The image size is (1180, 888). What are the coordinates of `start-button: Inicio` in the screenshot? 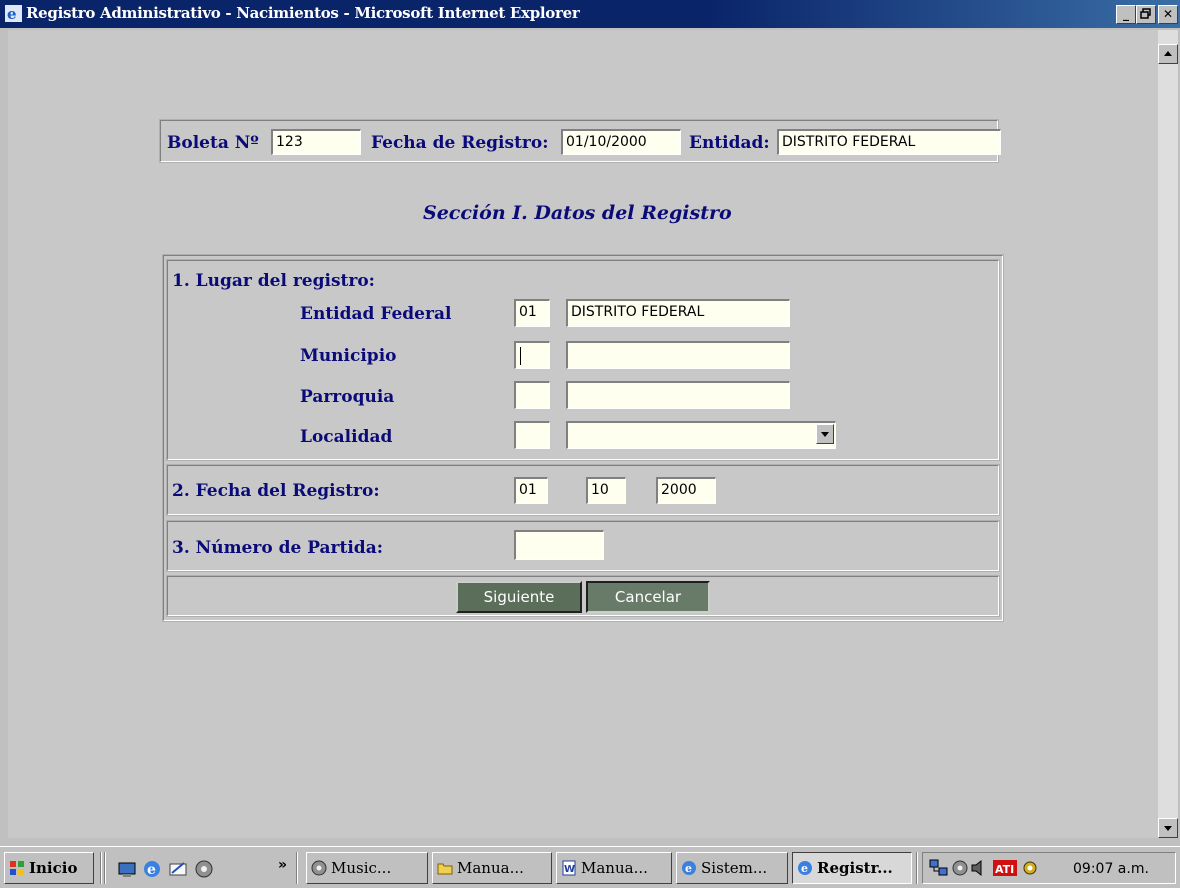 It's located at (49, 868).